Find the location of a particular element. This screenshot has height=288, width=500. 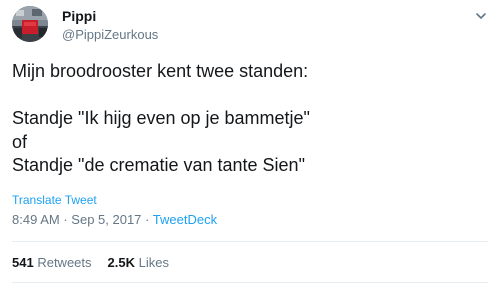

likes-stat: 2.5K Likes is located at coordinates (138, 262).